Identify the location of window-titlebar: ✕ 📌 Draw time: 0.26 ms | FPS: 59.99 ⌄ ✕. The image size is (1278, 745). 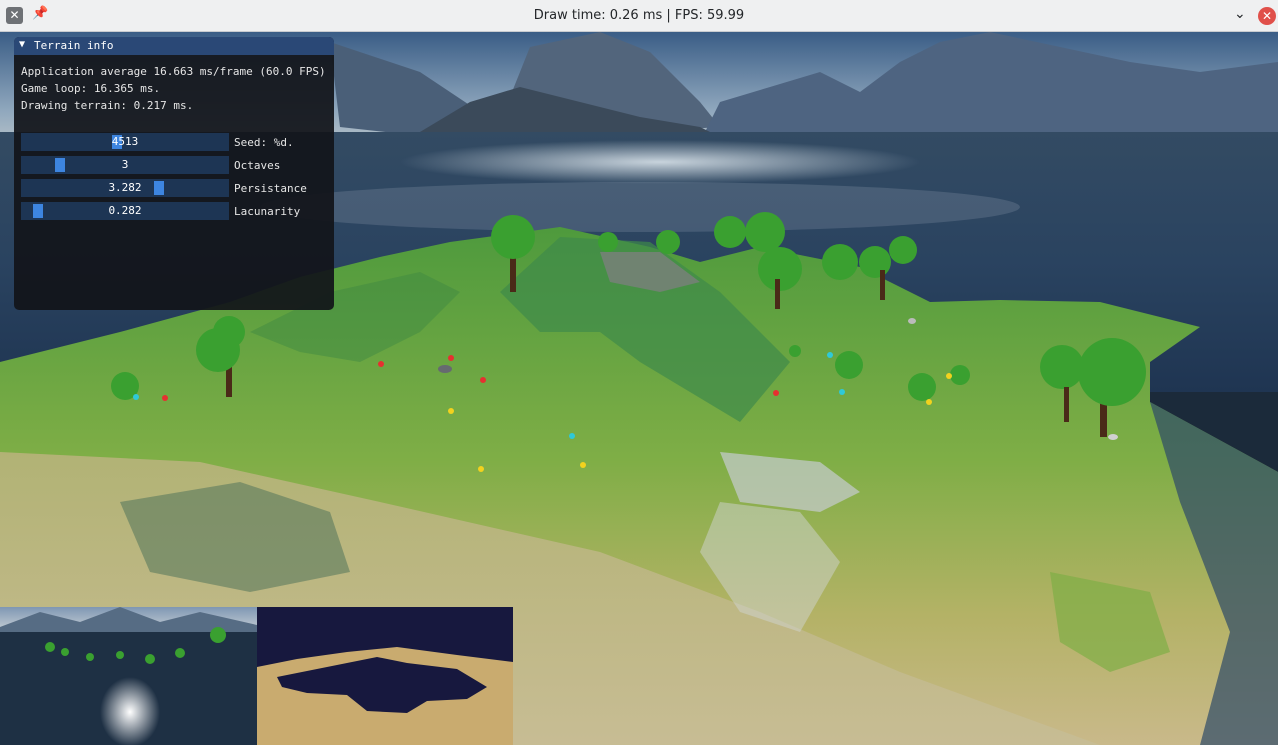
(639, 16).